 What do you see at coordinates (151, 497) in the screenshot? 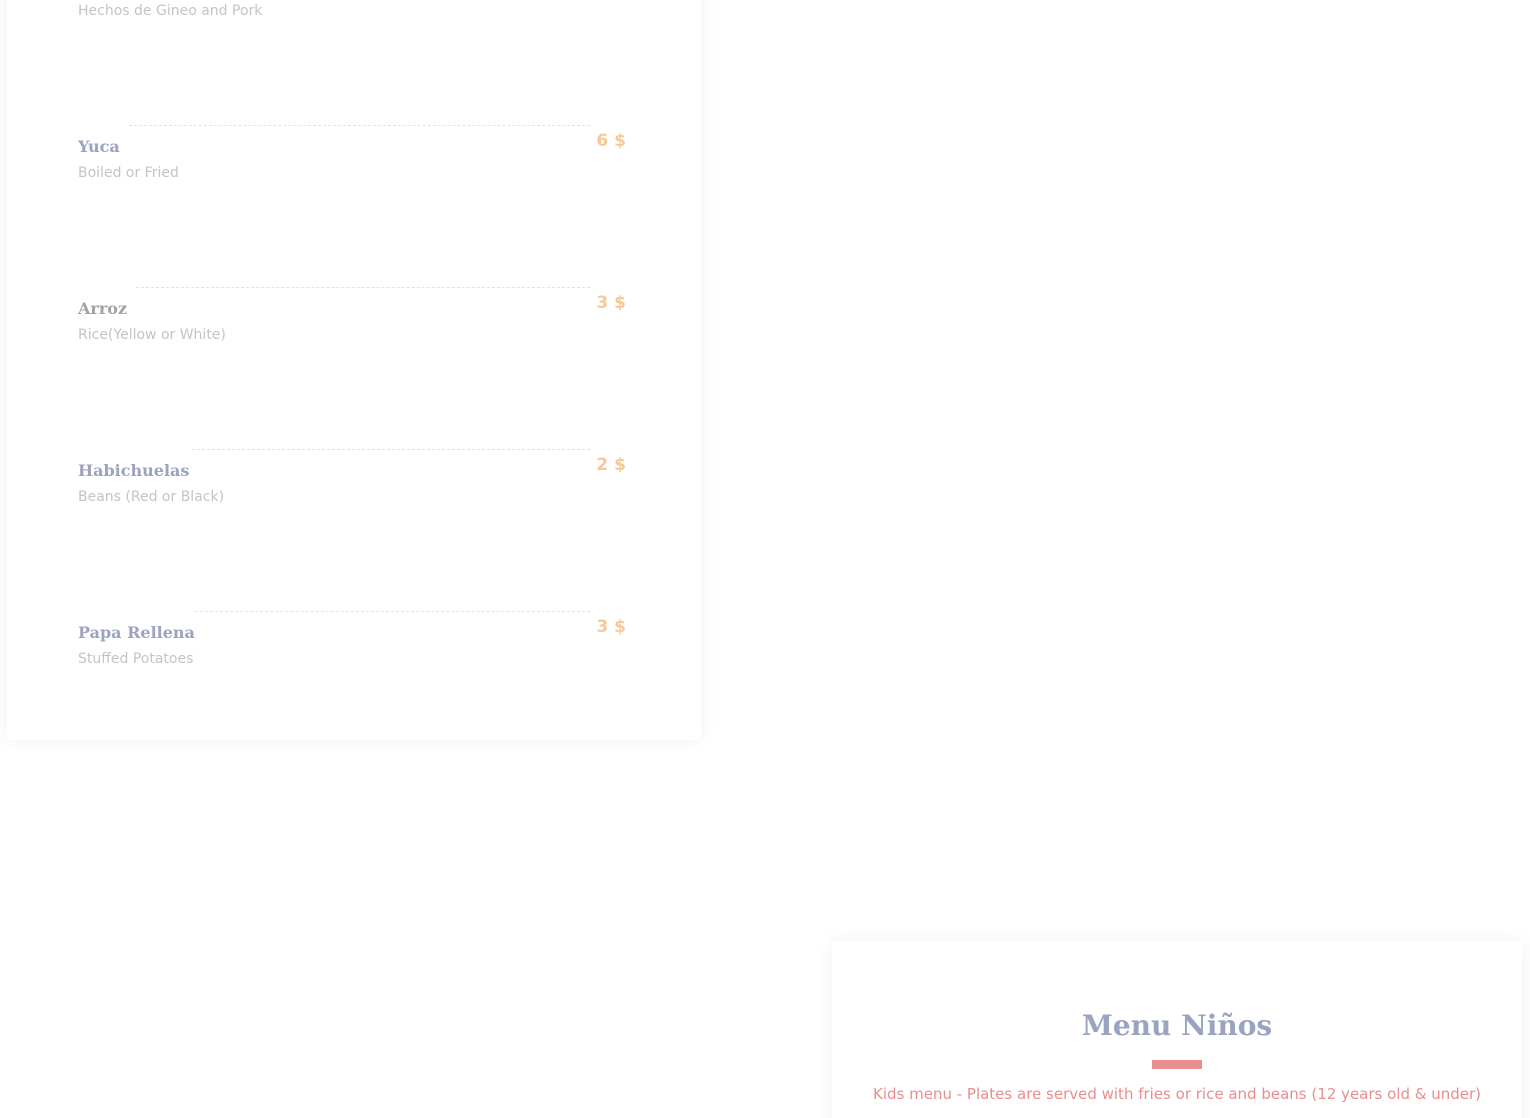
I see `menu-item-description: Beans (Red or Black)` at bounding box center [151, 497].